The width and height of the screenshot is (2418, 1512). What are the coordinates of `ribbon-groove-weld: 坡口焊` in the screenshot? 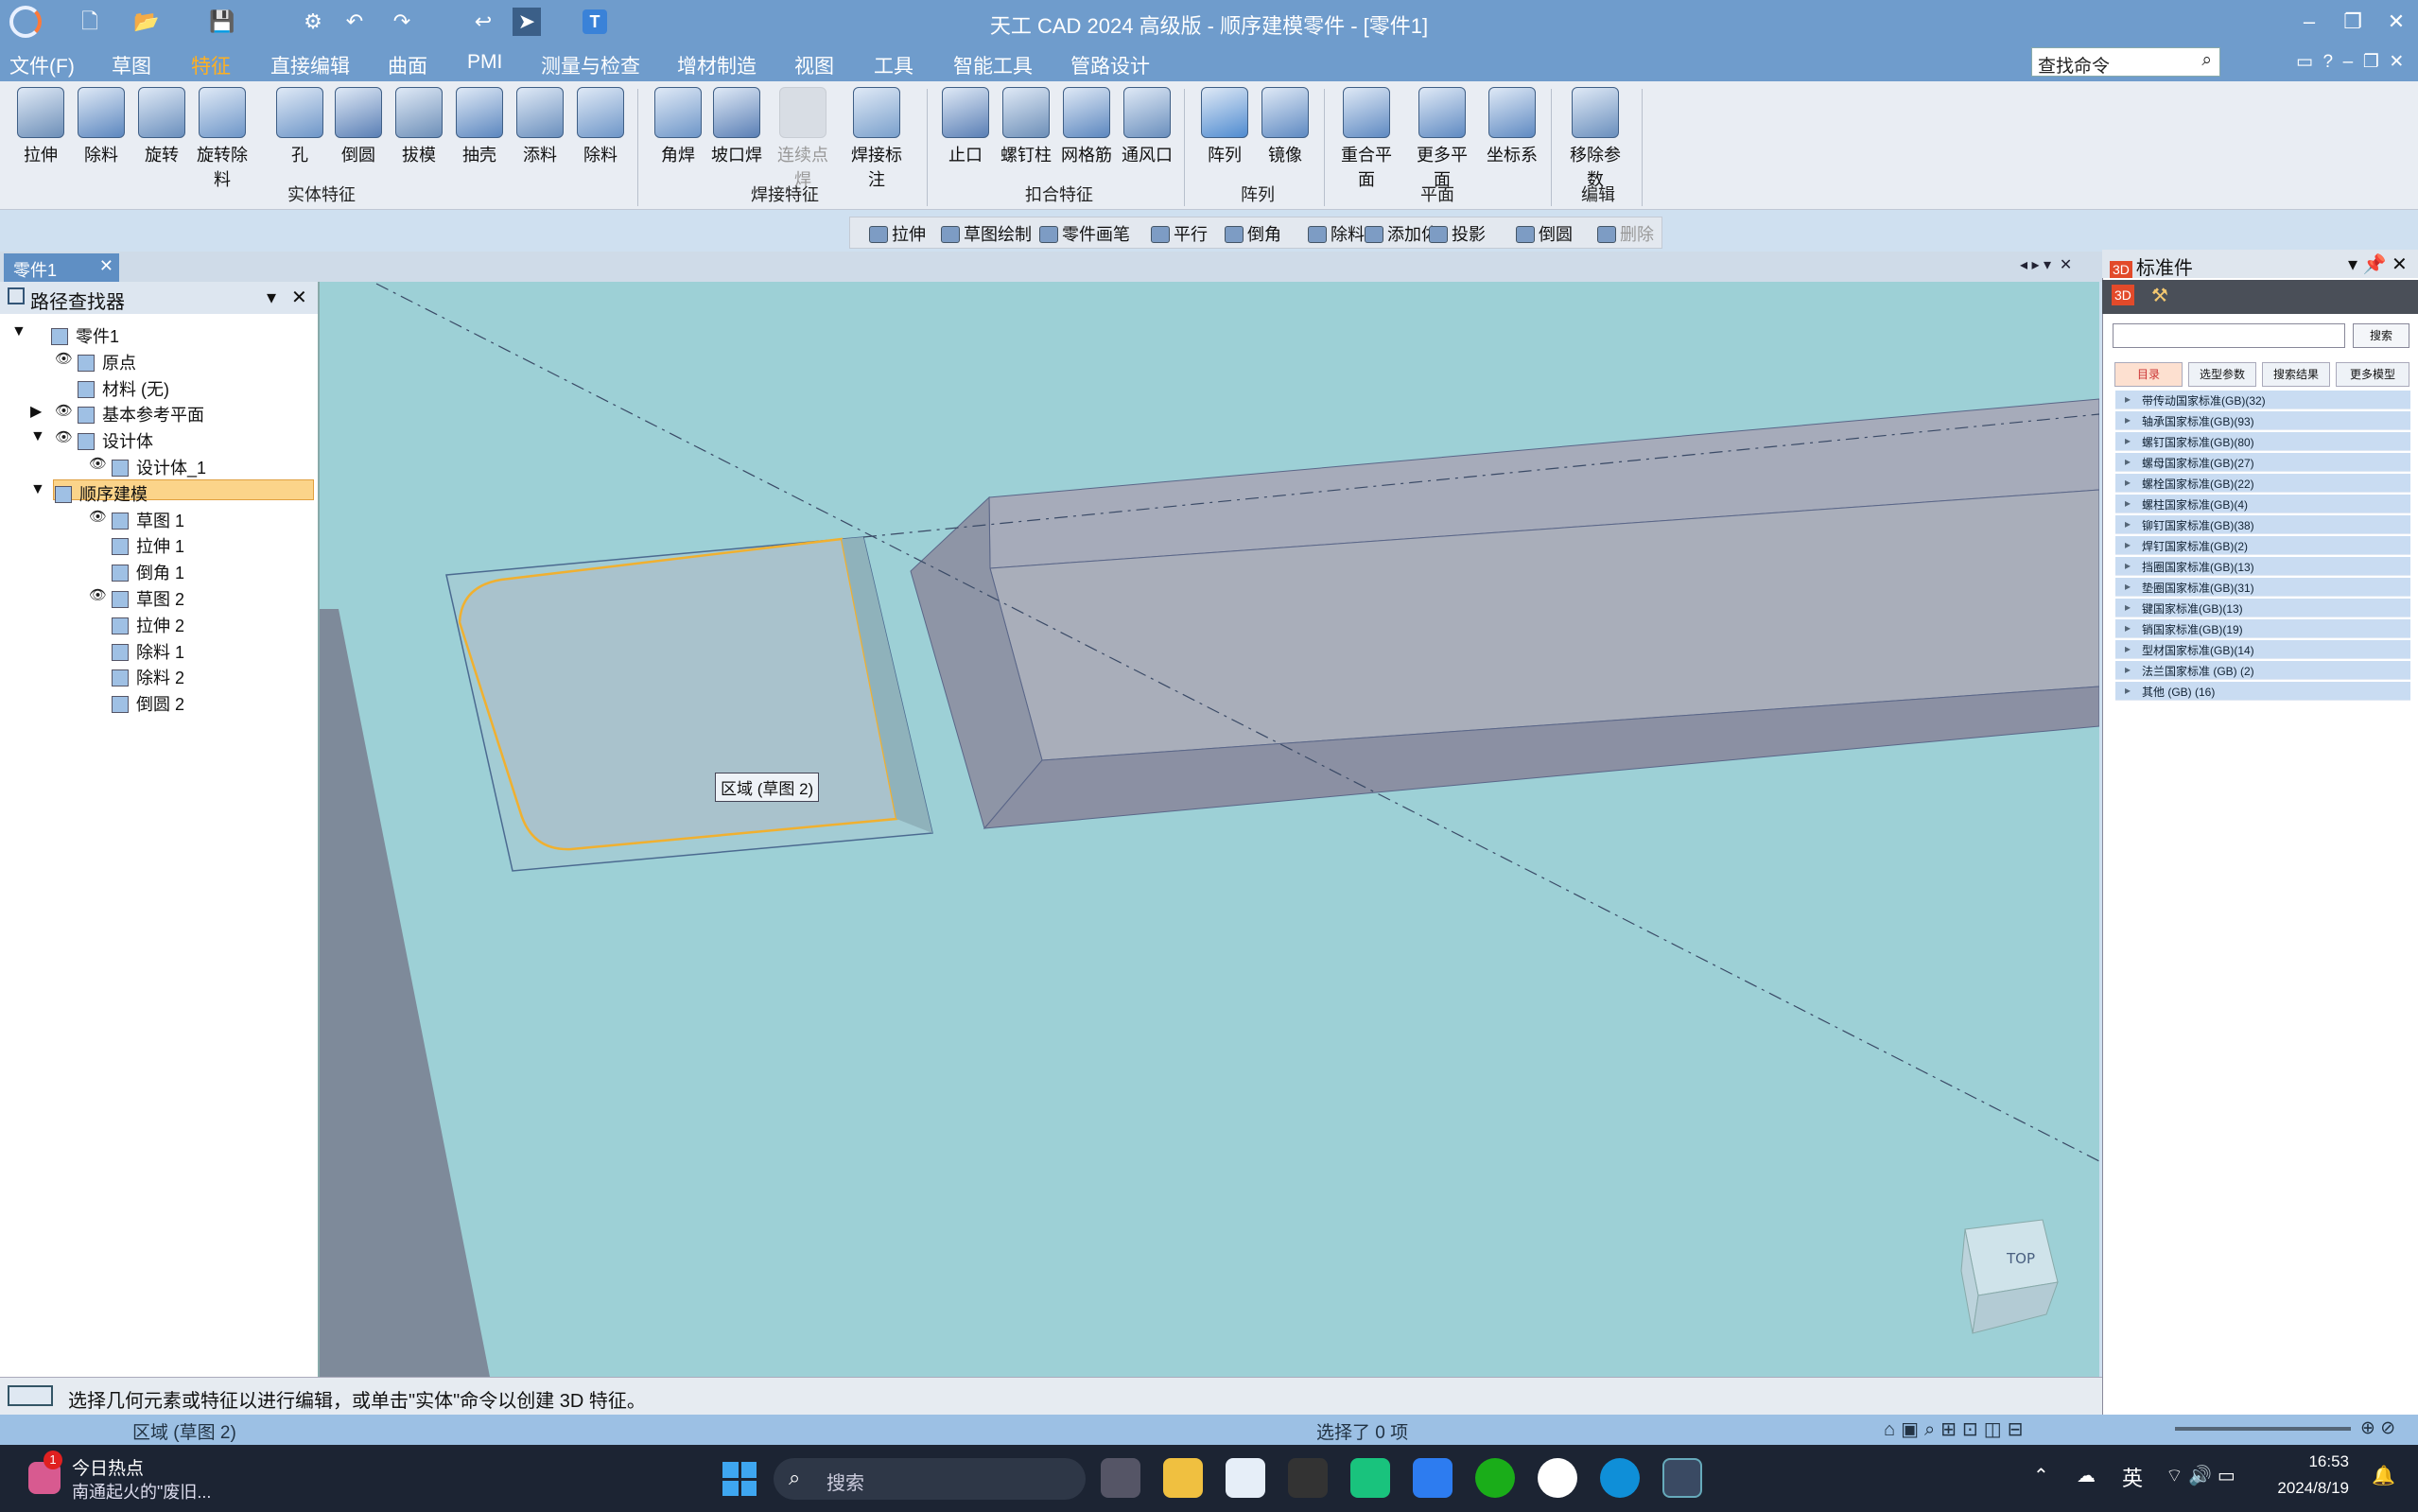 It's located at (736, 127).